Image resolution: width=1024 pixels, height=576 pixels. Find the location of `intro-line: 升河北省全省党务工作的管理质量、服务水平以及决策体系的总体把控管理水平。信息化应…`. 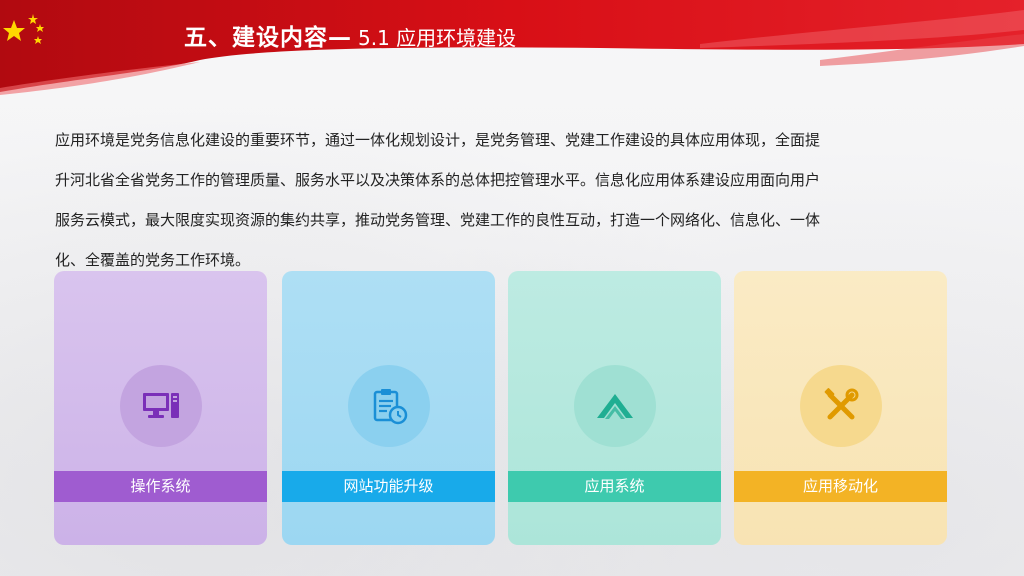

intro-line: 升河北省全省党务工作的管理质量、服务水平以及决策体系的总体把控管理水平。信息化应… is located at coordinates (438, 180).